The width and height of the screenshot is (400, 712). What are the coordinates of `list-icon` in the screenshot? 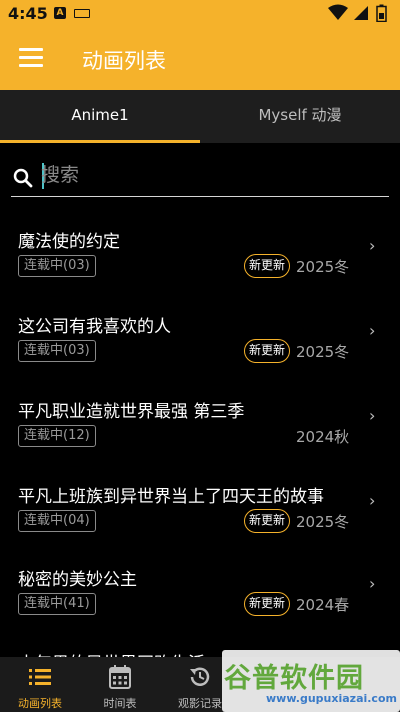 It's located at (40, 677).